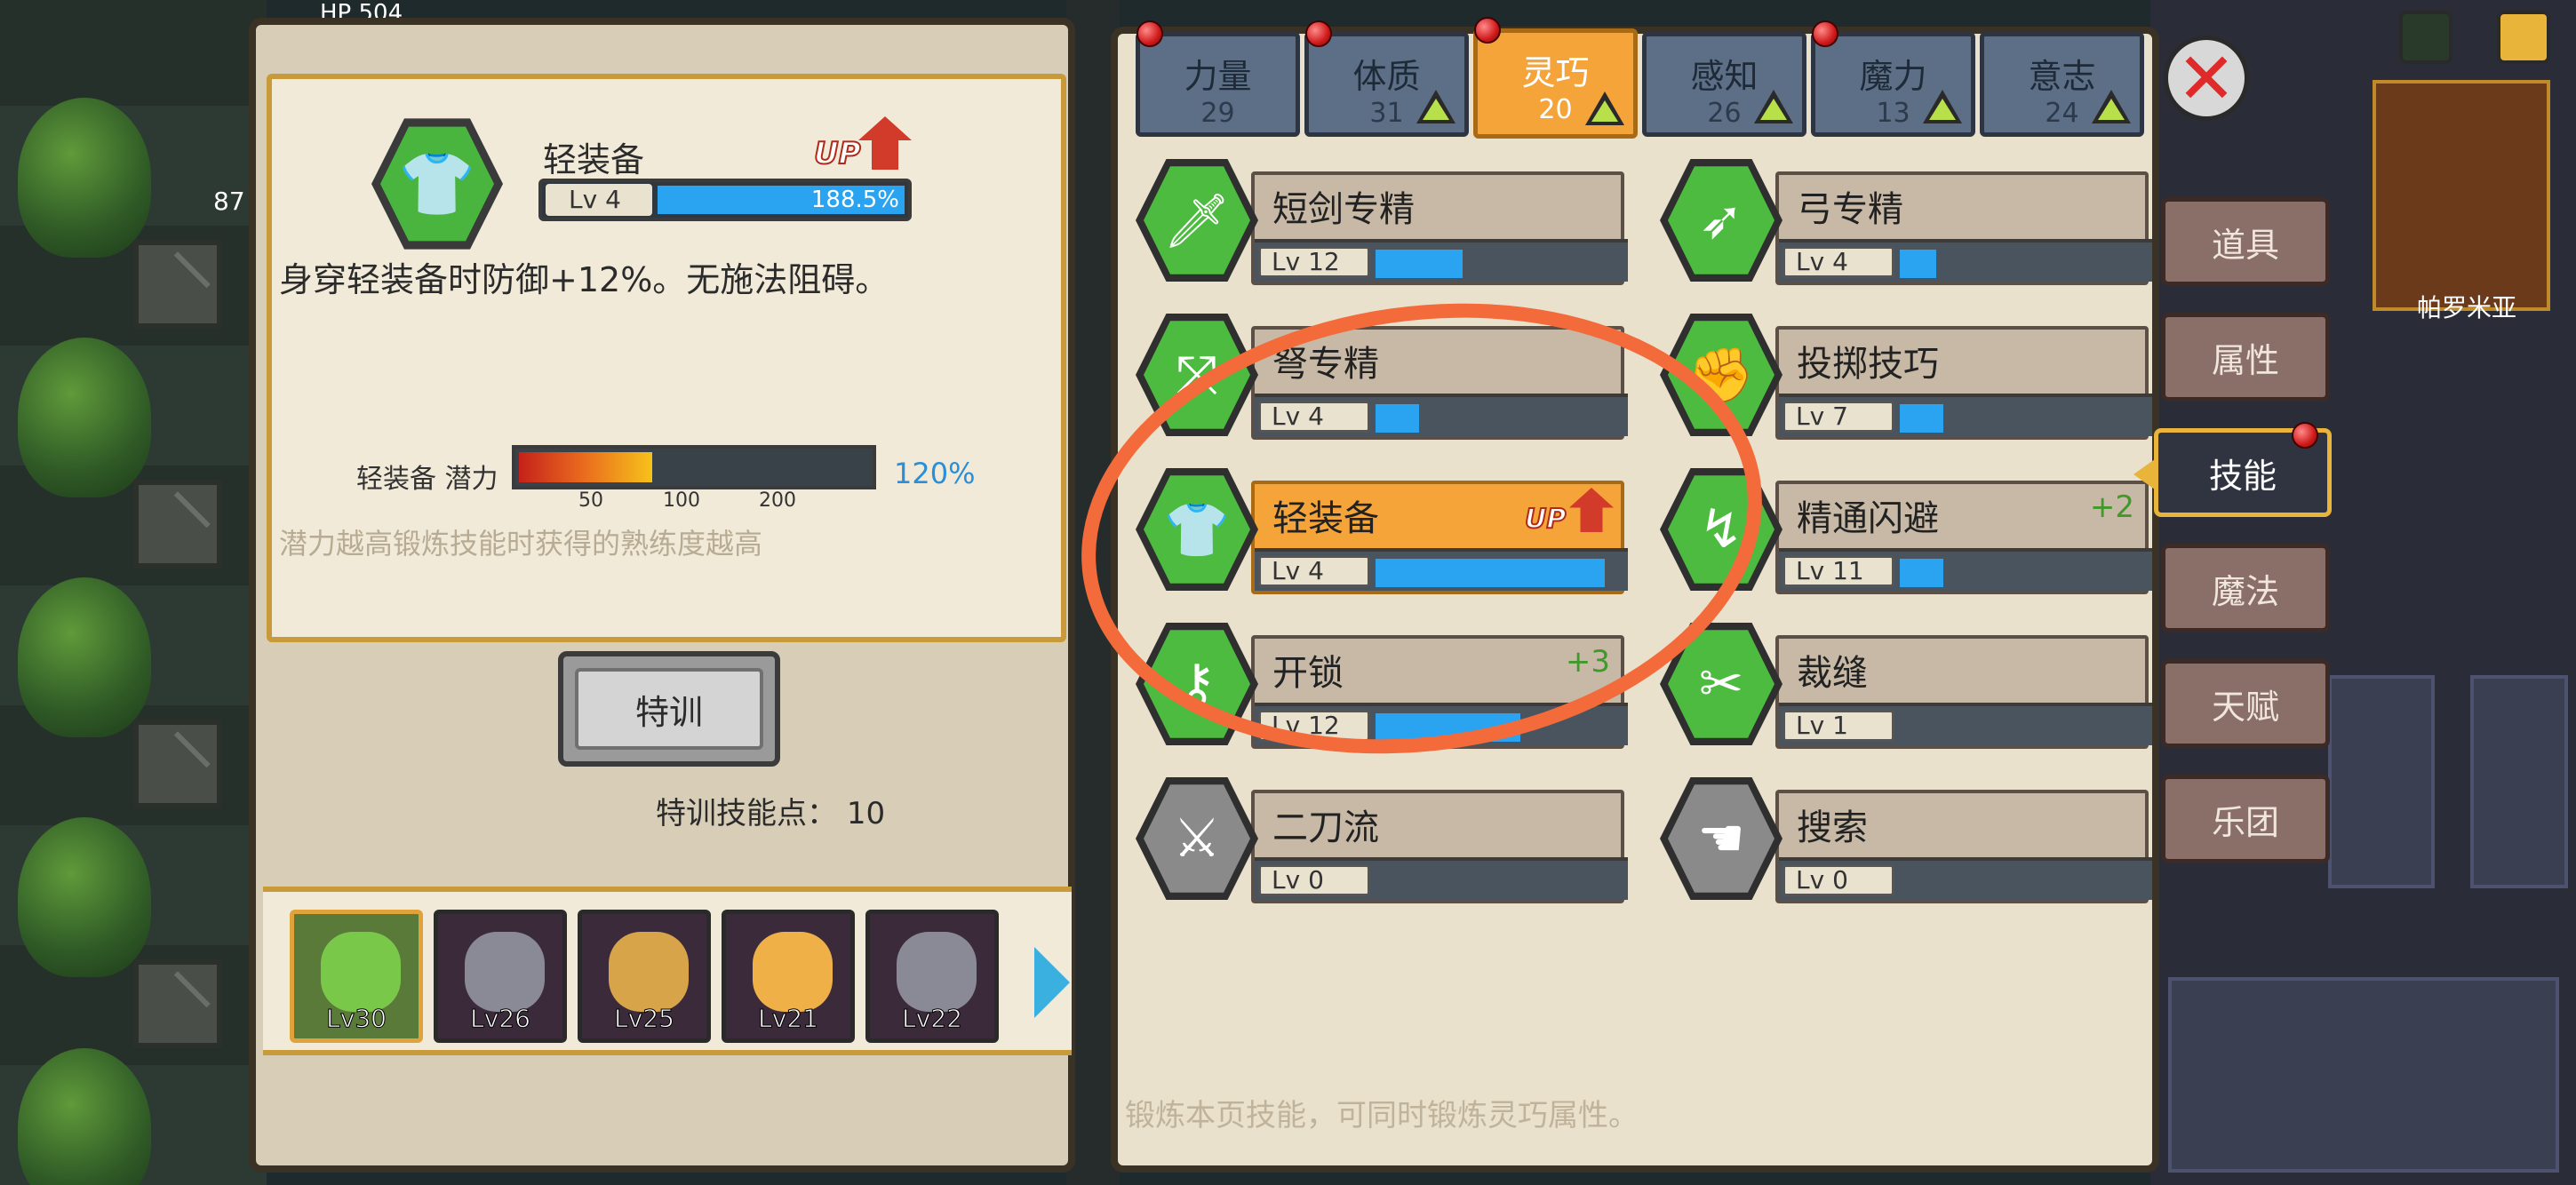  What do you see at coordinates (1966, 415) in the screenshot?
I see `skill-progress-bar: Lv 7` at bounding box center [1966, 415].